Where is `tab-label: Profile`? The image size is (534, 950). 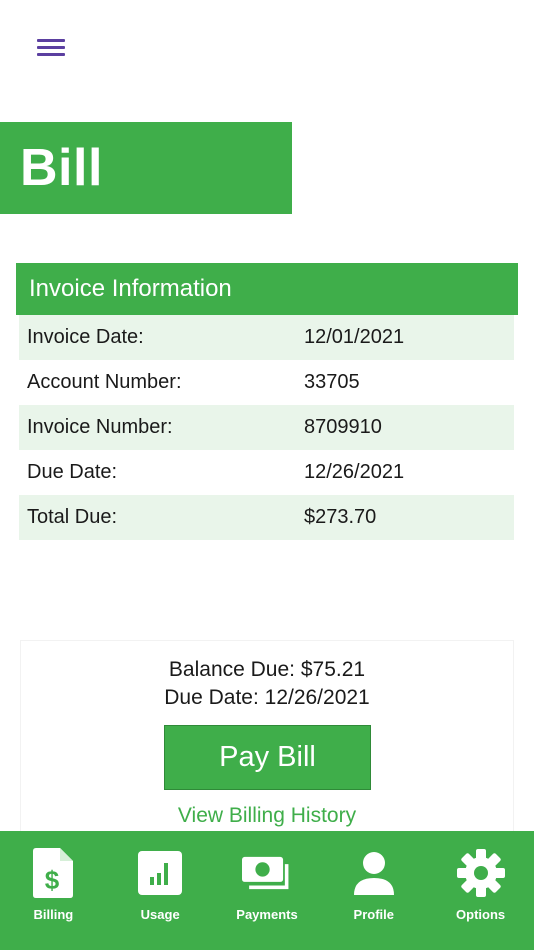 tab-label: Profile is located at coordinates (374, 914).